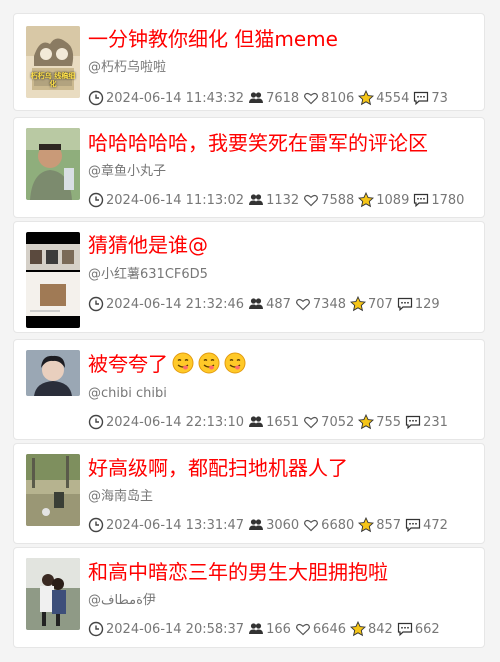 This screenshot has height=662, width=500. I want to click on post-title: 猜猜他是谁@, so click(281, 245).